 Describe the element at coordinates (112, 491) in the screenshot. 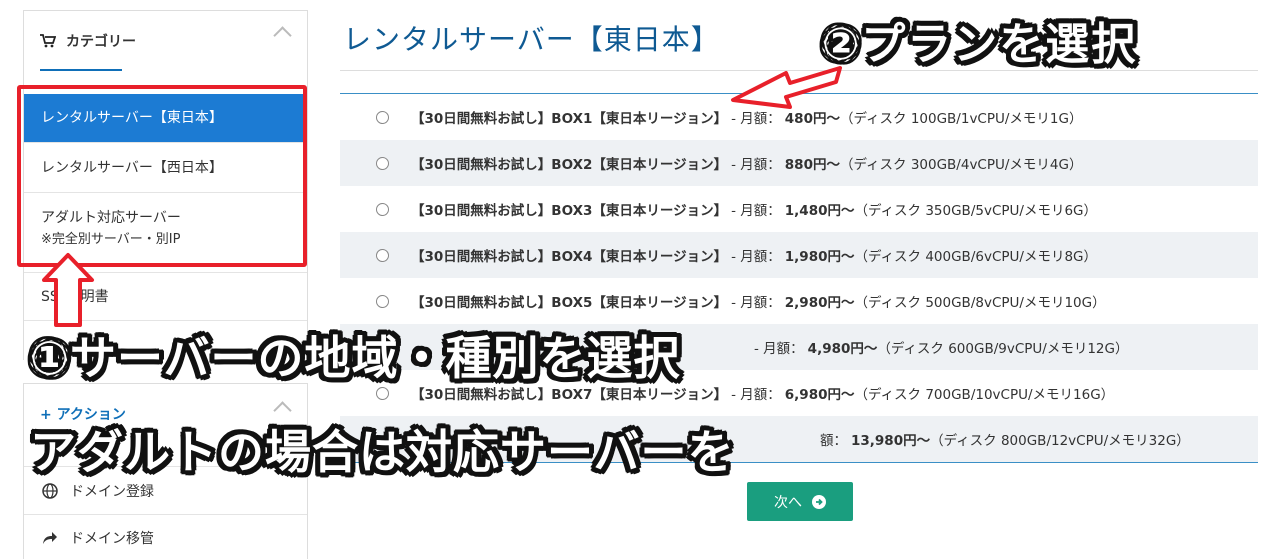

I see `action-label: ドメイン登録` at that location.